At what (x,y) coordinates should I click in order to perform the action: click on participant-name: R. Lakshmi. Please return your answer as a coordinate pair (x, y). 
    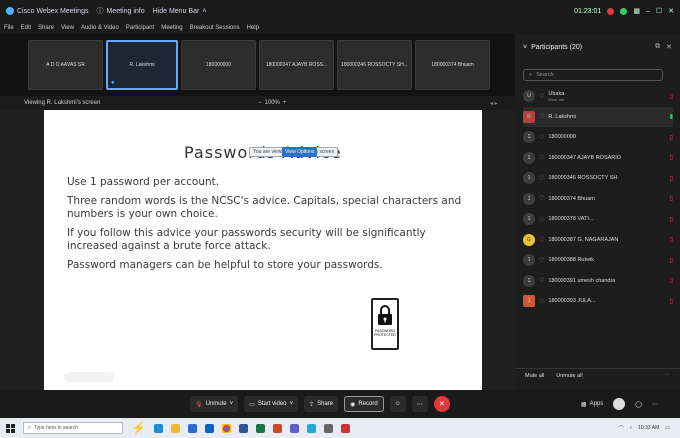
    Looking at the image, I should click on (604, 117).